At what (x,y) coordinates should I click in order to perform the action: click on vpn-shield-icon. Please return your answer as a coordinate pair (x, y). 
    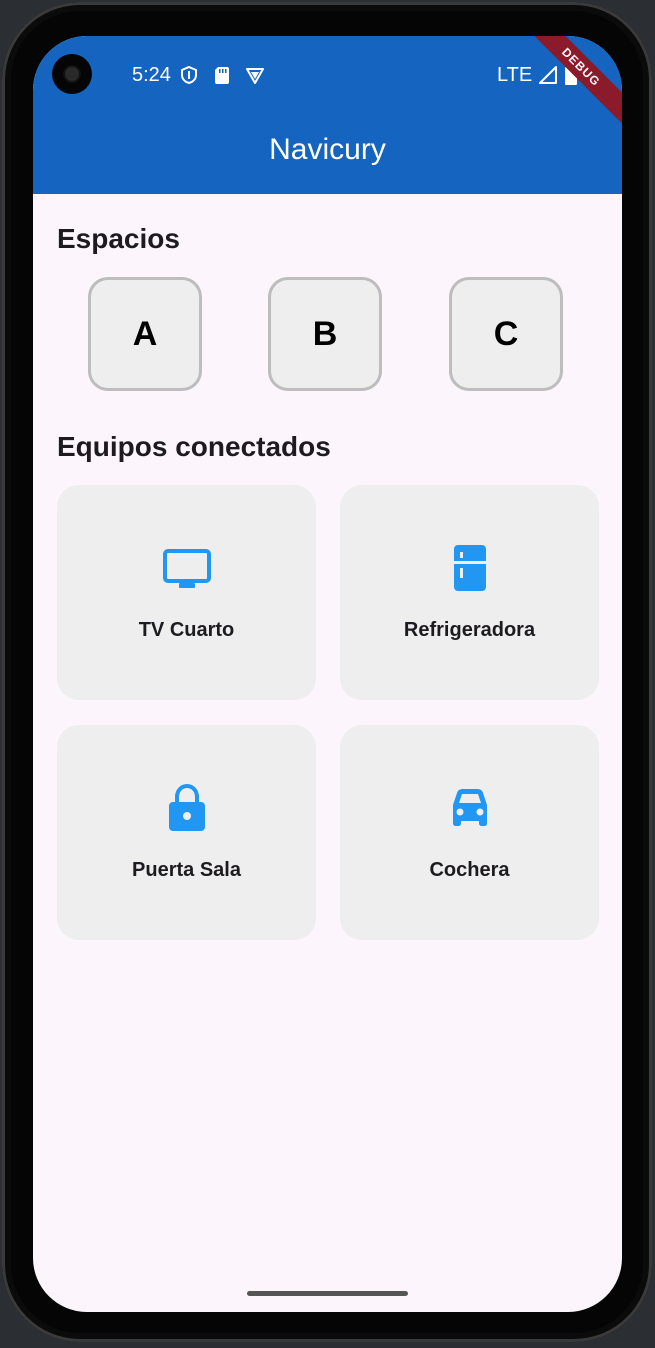
    Looking at the image, I should click on (189, 75).